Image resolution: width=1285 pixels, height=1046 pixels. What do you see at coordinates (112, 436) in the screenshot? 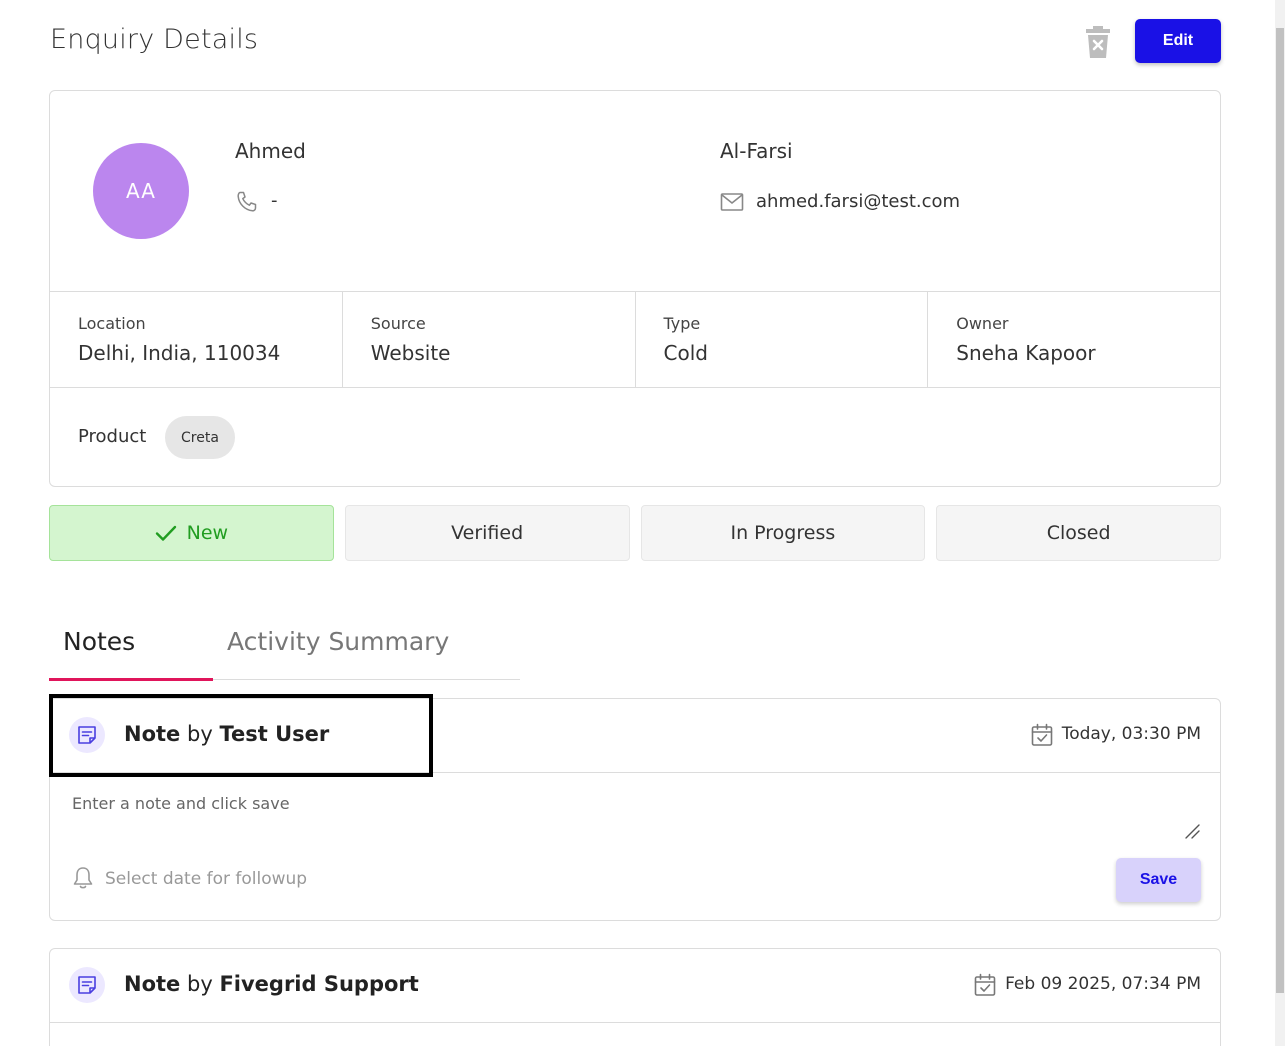
I see `product-label: Product` at bounding box center [112, 436].